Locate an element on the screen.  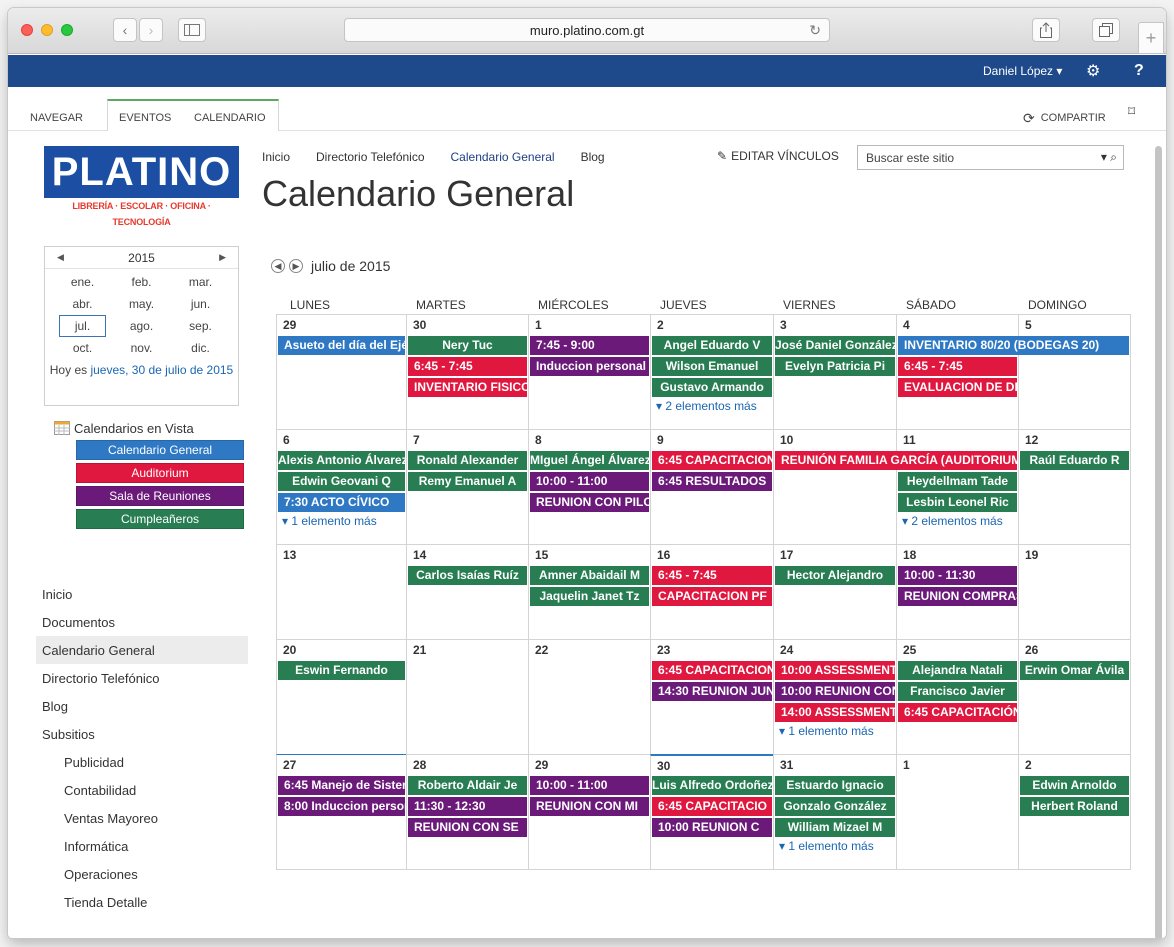
top-nav-item-0: Inicio is located at coordinates (276, 157).